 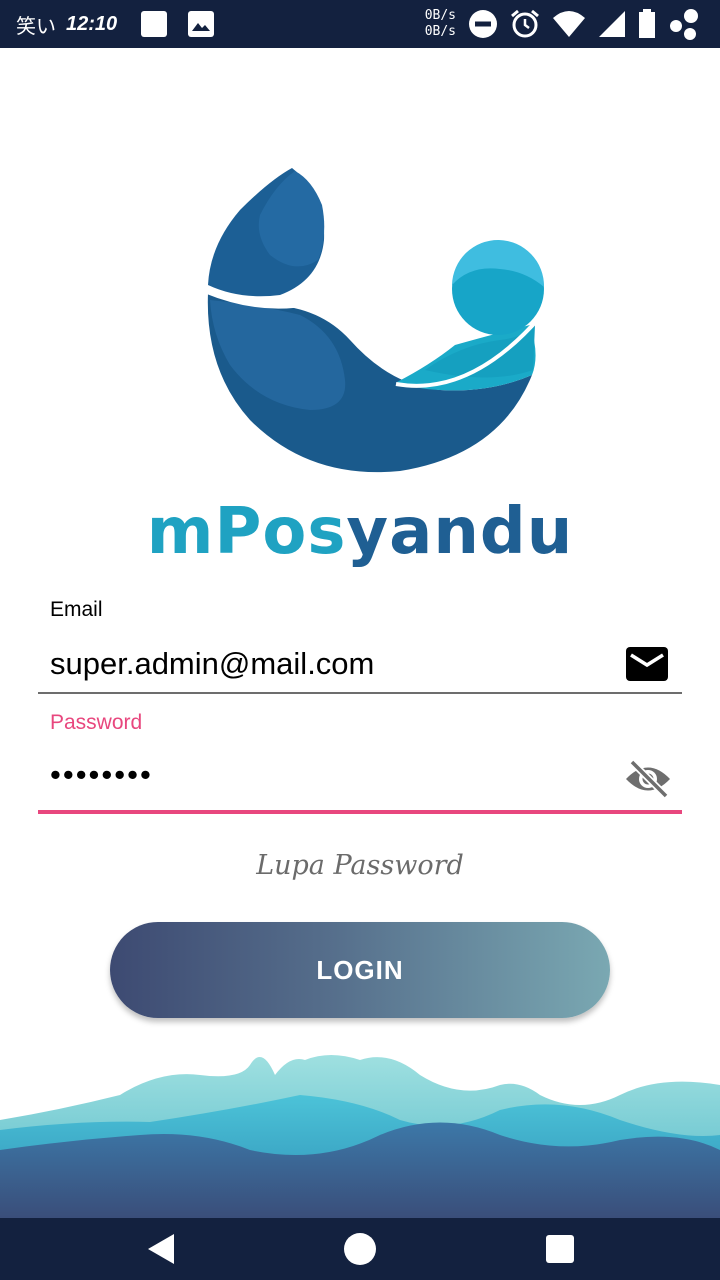 What do you see at coordinates (460, 532) in the screenshot?
I see `brand-name-part2: yandu` at bounding box center [460, 532].